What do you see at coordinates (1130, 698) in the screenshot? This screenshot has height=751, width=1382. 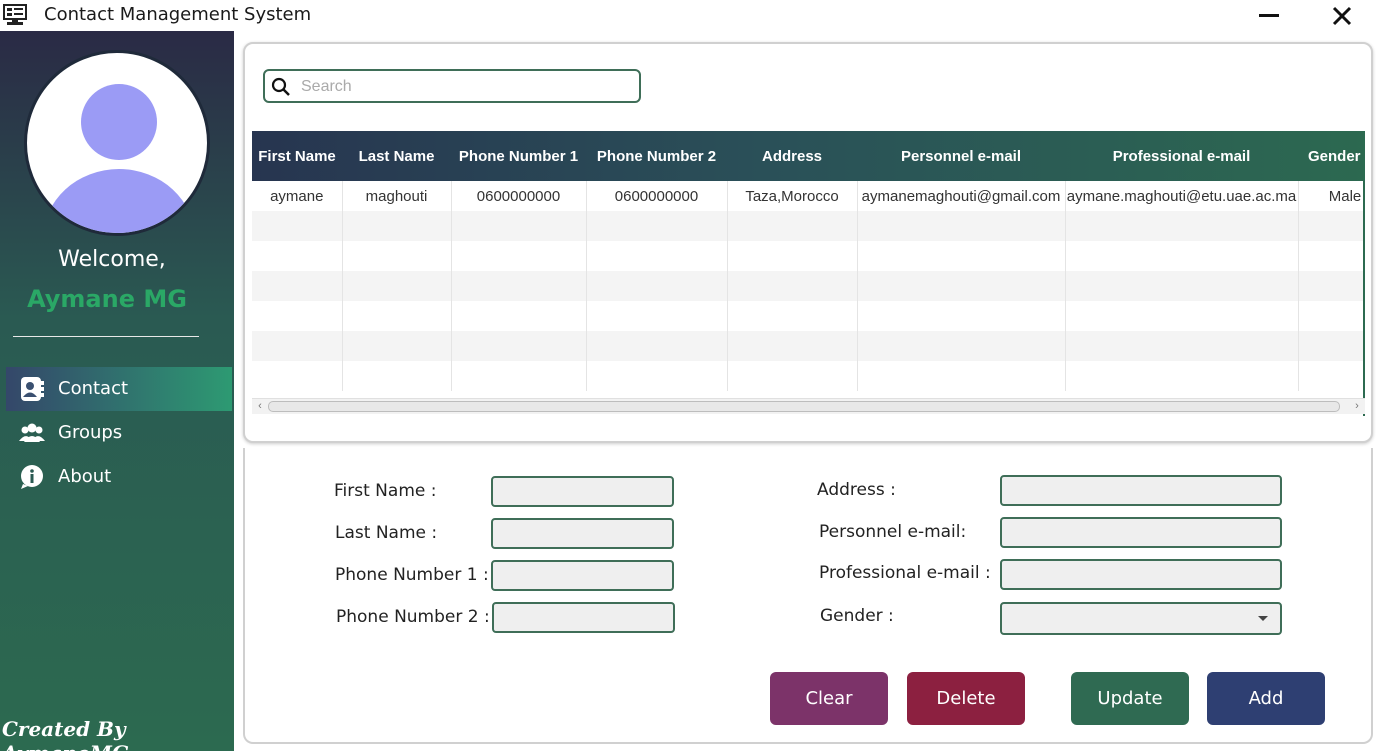 I see `update-button: Update` at bounding box center [1130, 698].